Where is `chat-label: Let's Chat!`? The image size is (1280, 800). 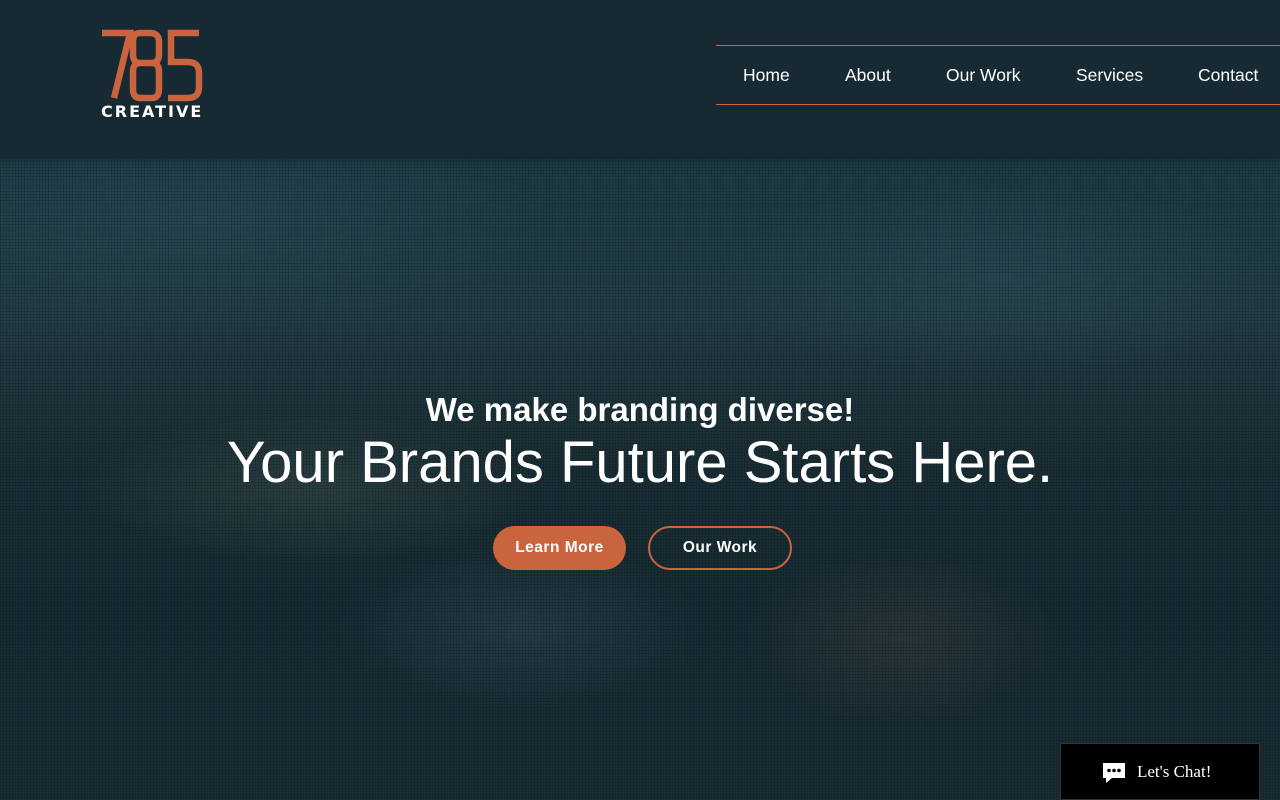
chat-label: Let's Chat! is located at coordinates (1174, 771).